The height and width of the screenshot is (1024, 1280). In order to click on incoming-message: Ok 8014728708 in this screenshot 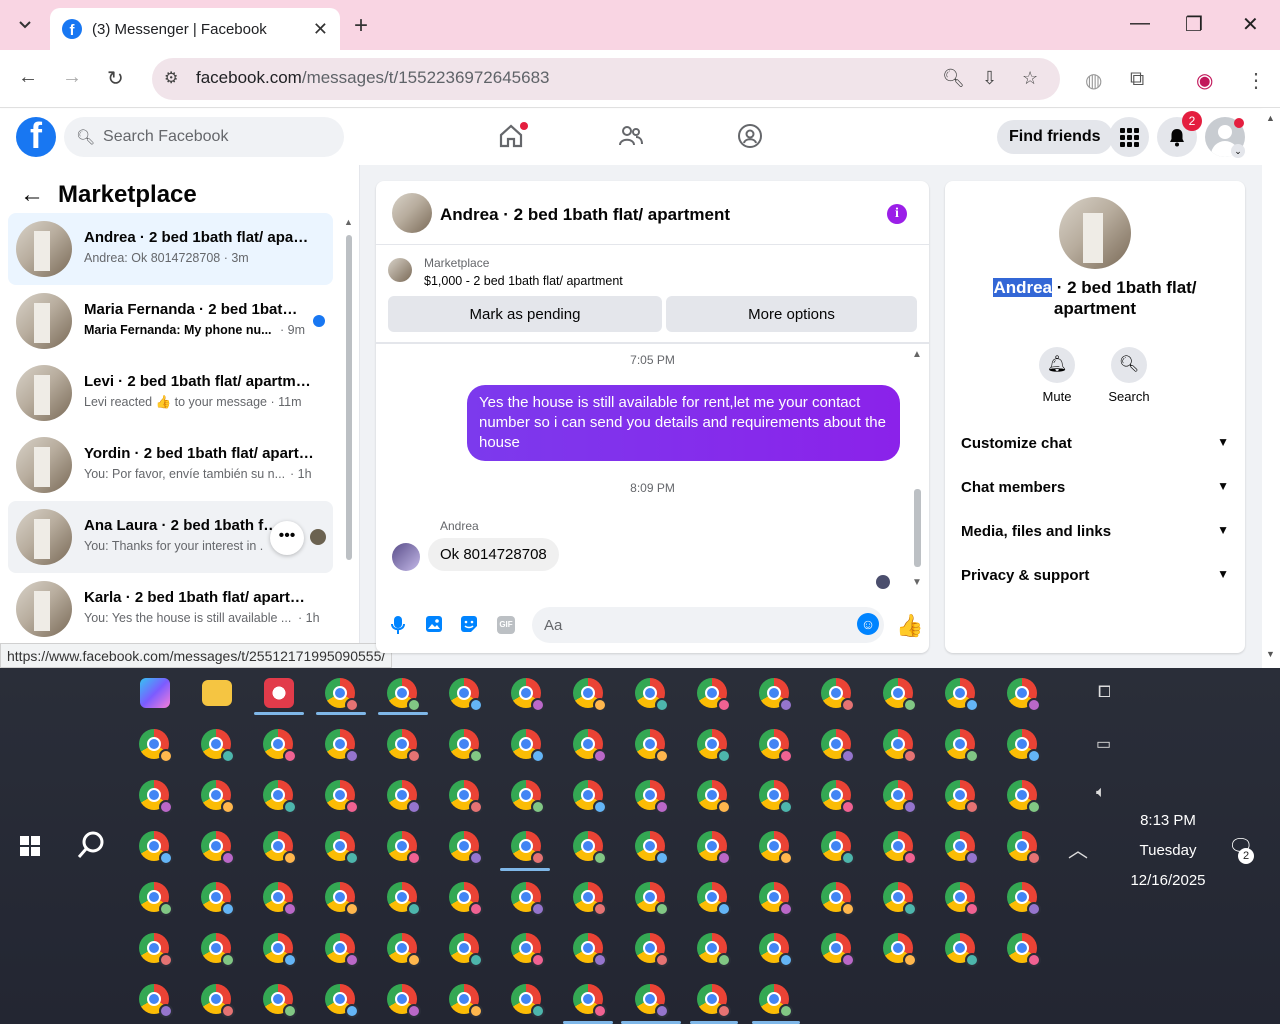, I will do `click(493, 554)`.